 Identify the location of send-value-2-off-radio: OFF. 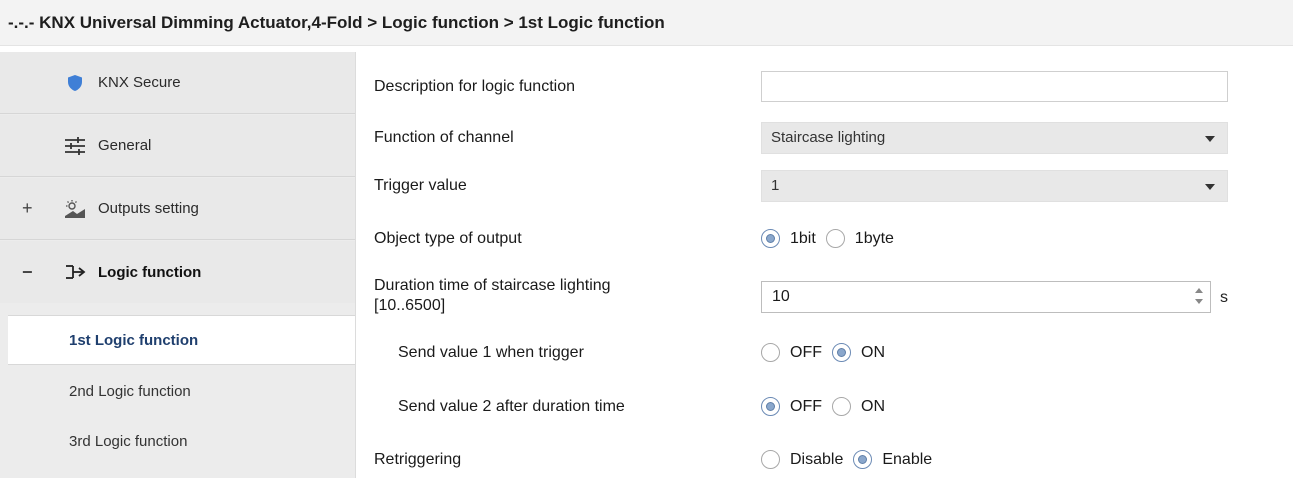
(791, 406).